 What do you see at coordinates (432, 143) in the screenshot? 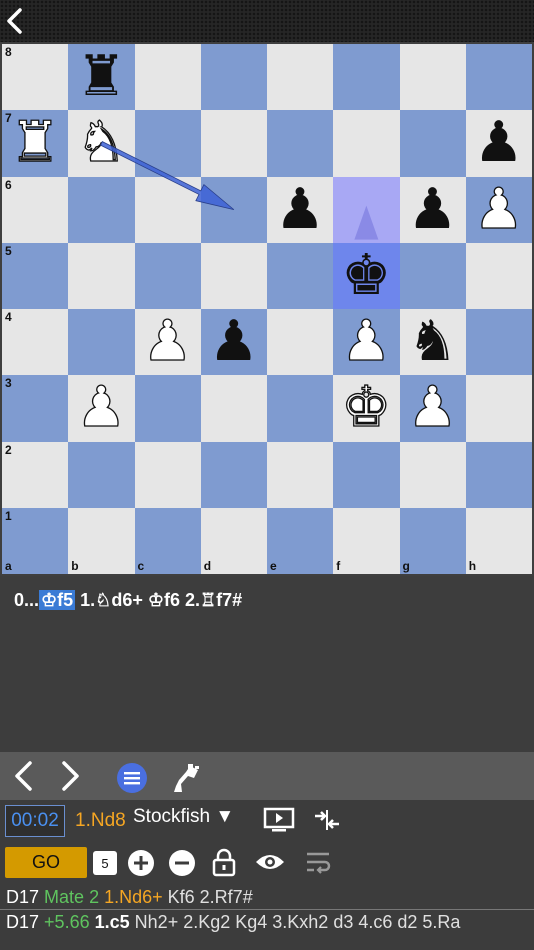
I see `square-g7` at bounding box center [432, 143].